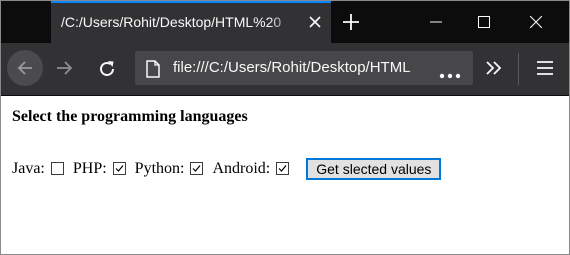 The image size is (570, 255). I want to click on url-bar: file:///C:/Users/Rohit/Desktop/HTML, so click(304, 68).